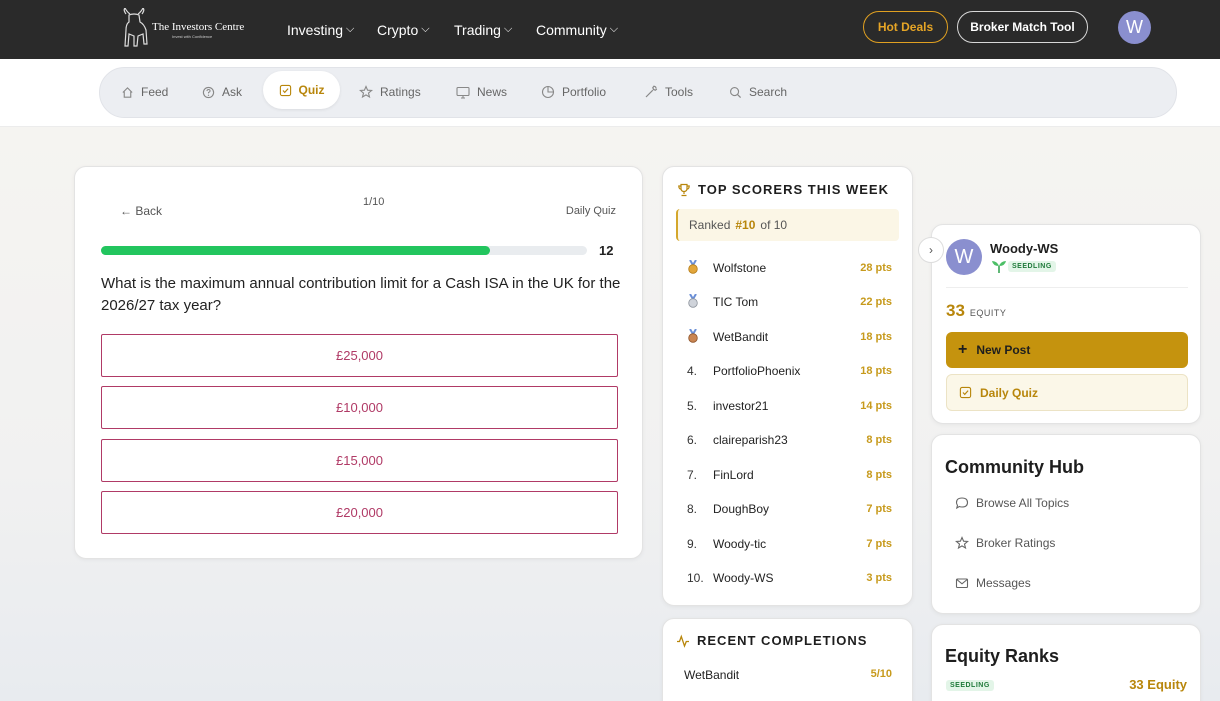 This screenshot has width=1220, height=701. Describe the element at coordinates (571, 29) in the screenshot. I see `nav-community-label: Community` at that location.